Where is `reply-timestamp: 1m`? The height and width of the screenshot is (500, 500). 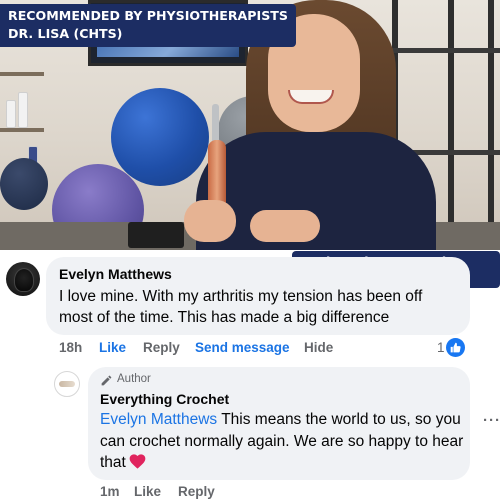
reply-timestamp: 1m is located at coordinates (110, 491).